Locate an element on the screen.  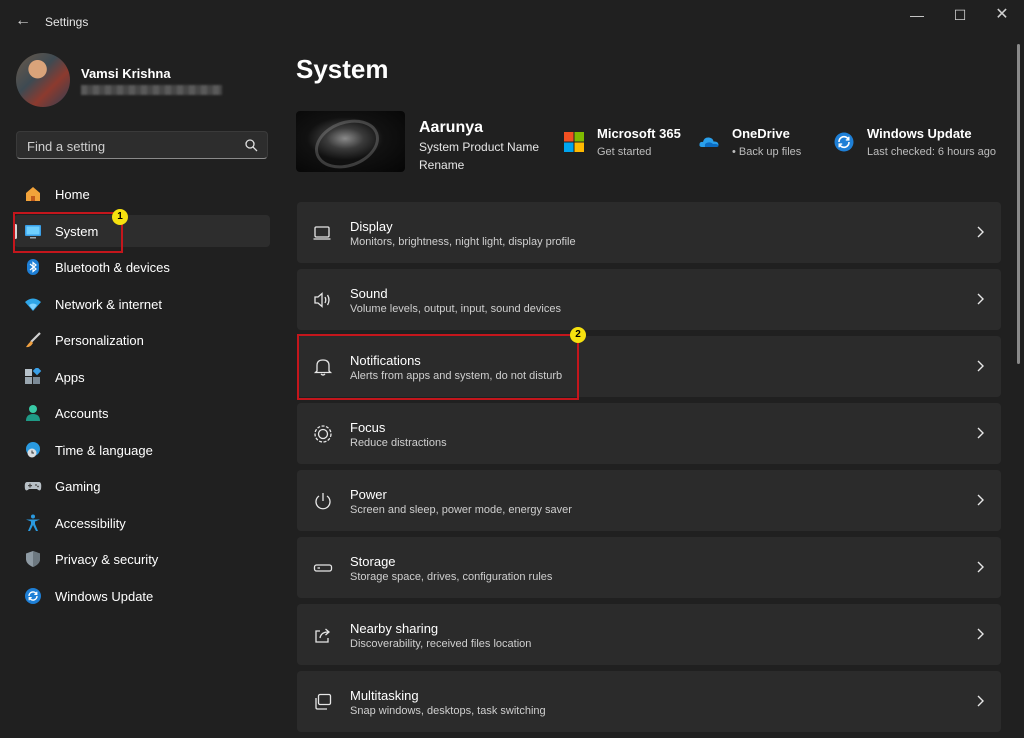
bluetooth-icon is located at coordinates (33, 267).